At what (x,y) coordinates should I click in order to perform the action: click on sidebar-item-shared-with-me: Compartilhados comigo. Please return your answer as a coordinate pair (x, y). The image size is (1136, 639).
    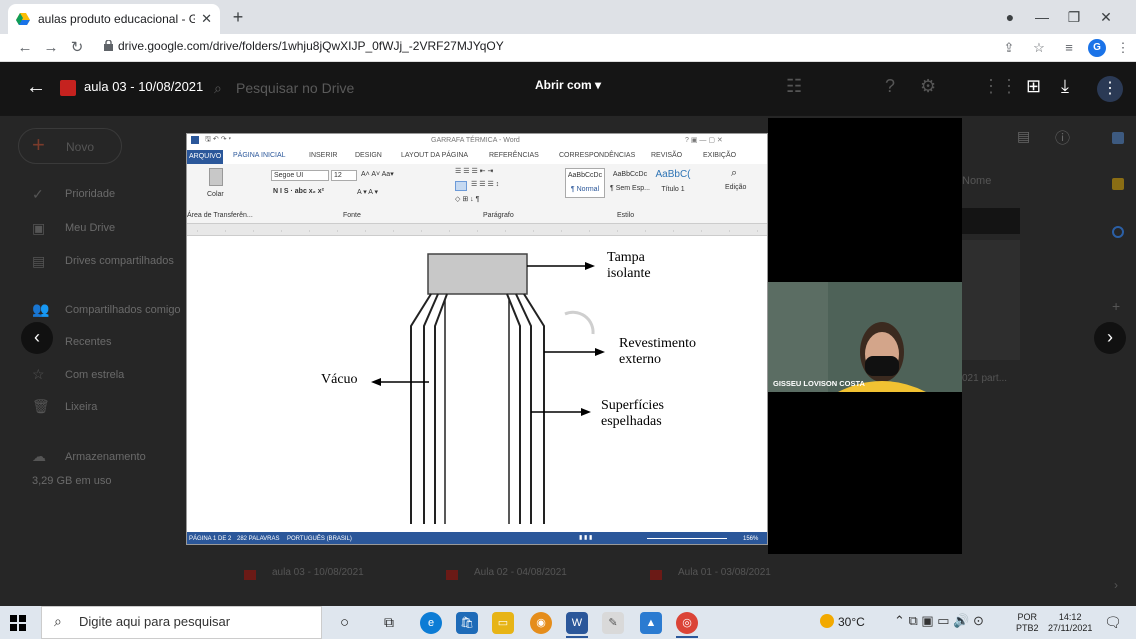
    Looking at the image, I should click on (123, 310).